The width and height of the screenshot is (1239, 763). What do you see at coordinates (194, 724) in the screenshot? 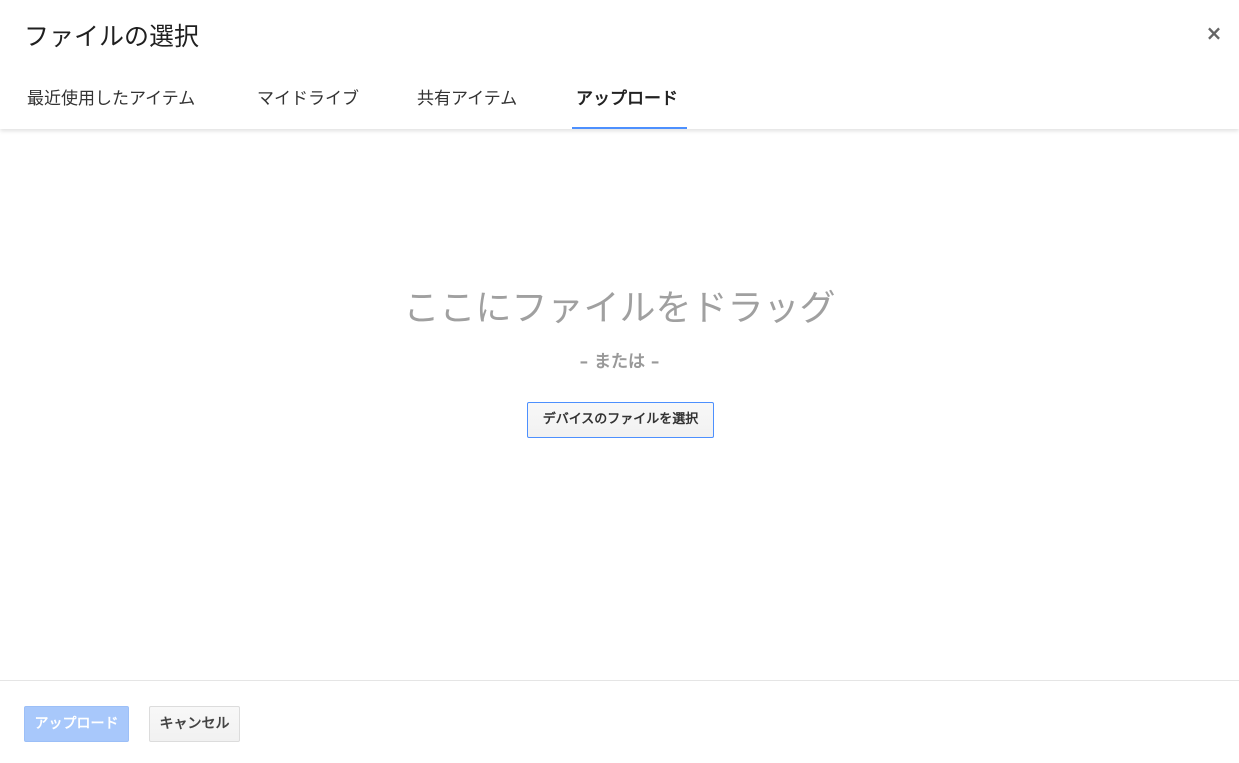
I see `cancel-button: キャンセル` at bounding box center [194, 724].